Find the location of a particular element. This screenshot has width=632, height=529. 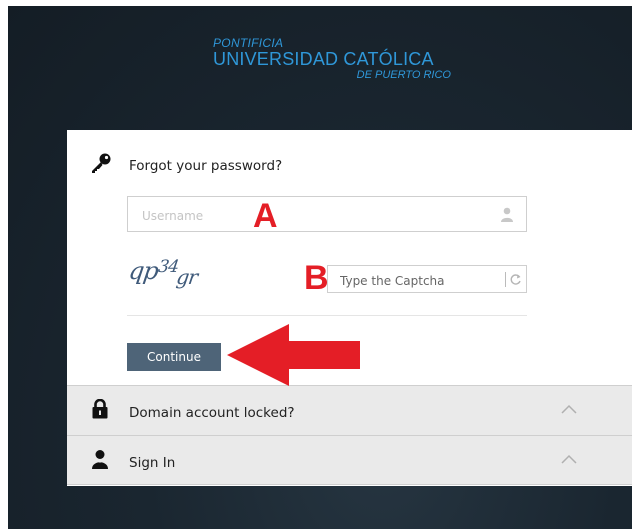

captcha-divider is located at coordinates (505, 279).